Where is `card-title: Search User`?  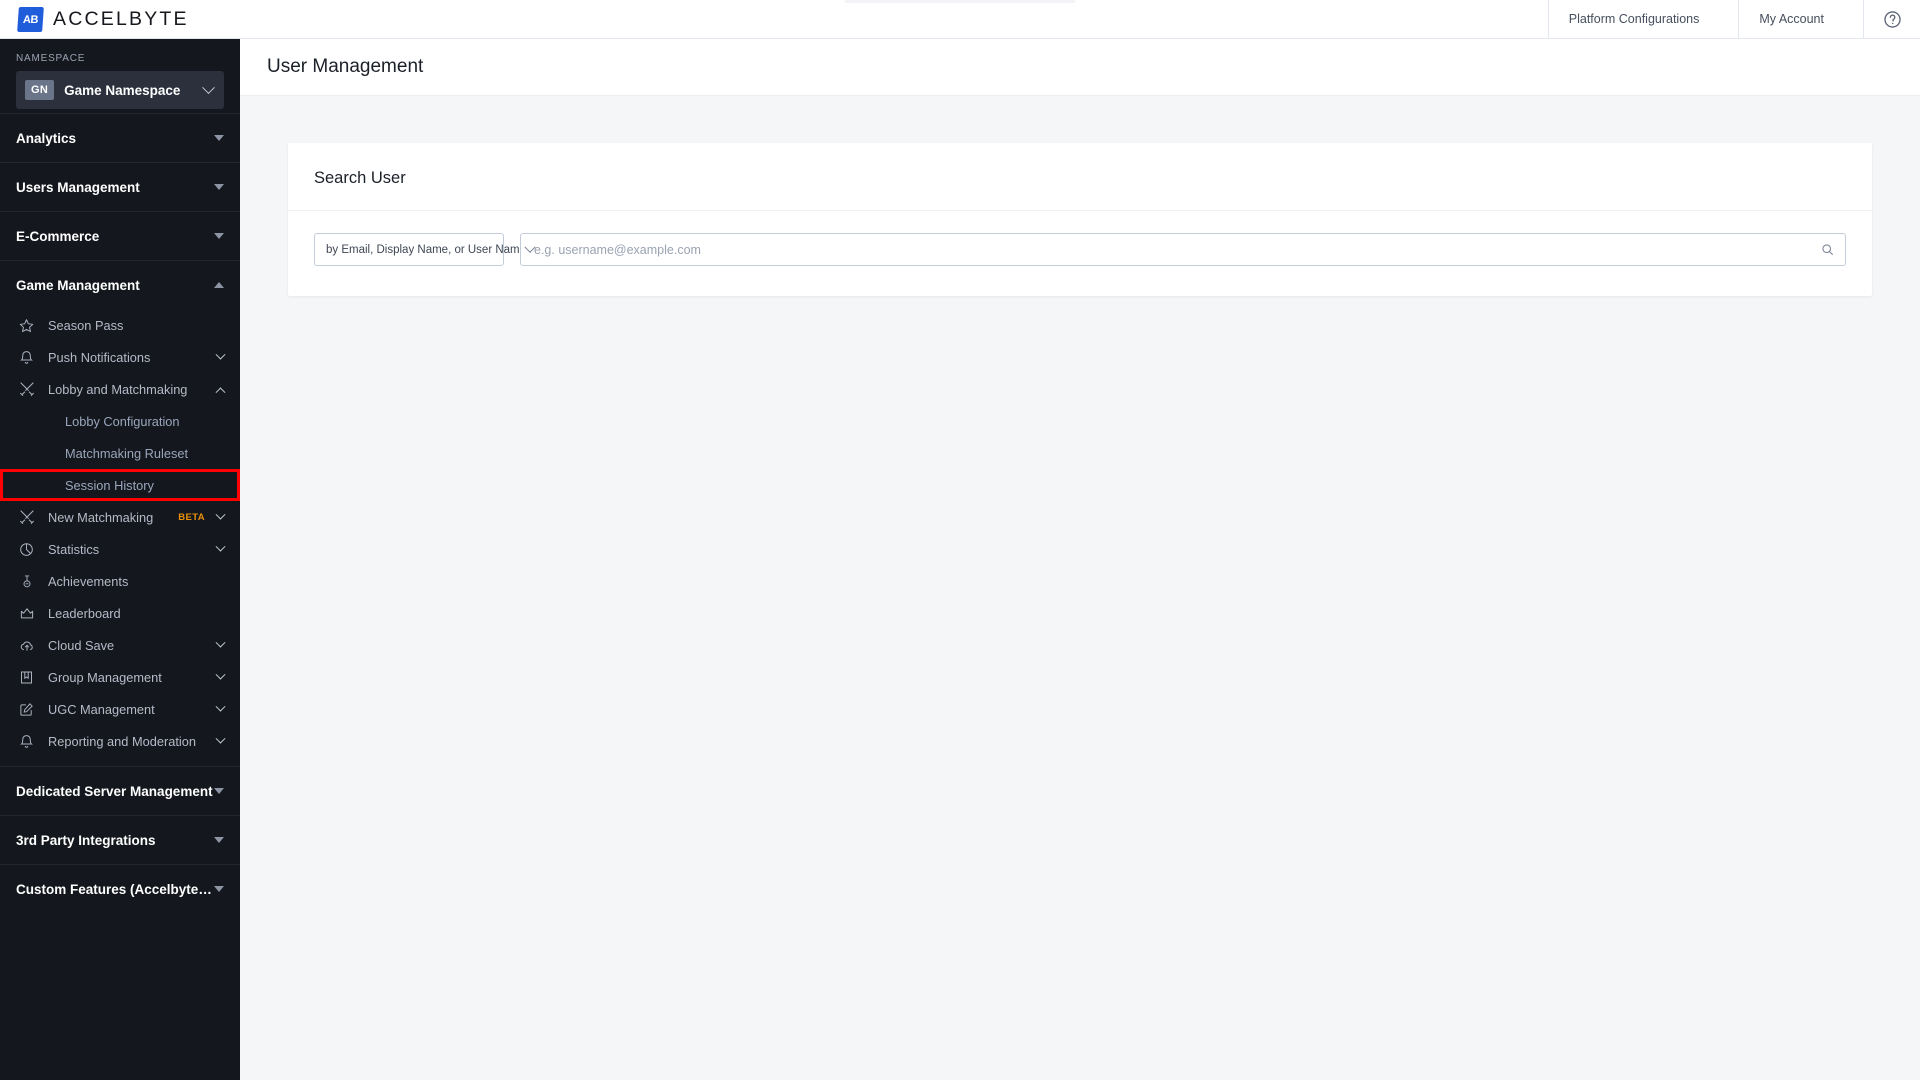 card-title: Search User is located at coordinates (360, 178).